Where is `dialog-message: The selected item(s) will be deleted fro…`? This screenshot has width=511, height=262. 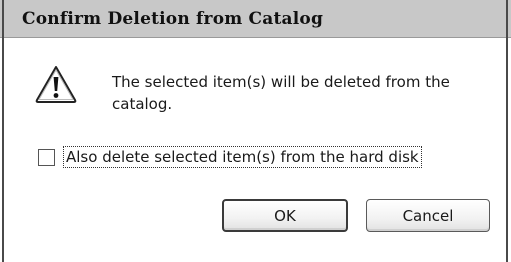 dialog-message: The selected item(s) will be deleted fro… is located at coordinates (281, 93).